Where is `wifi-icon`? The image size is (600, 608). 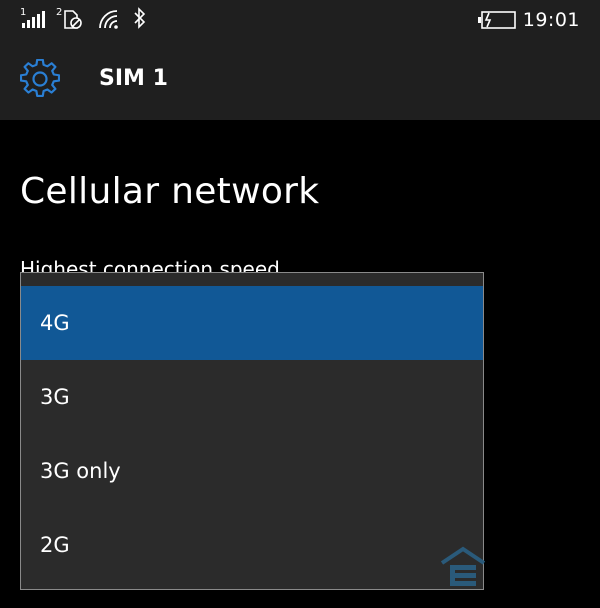 wifi-icon is located at coordinates (108, 19).